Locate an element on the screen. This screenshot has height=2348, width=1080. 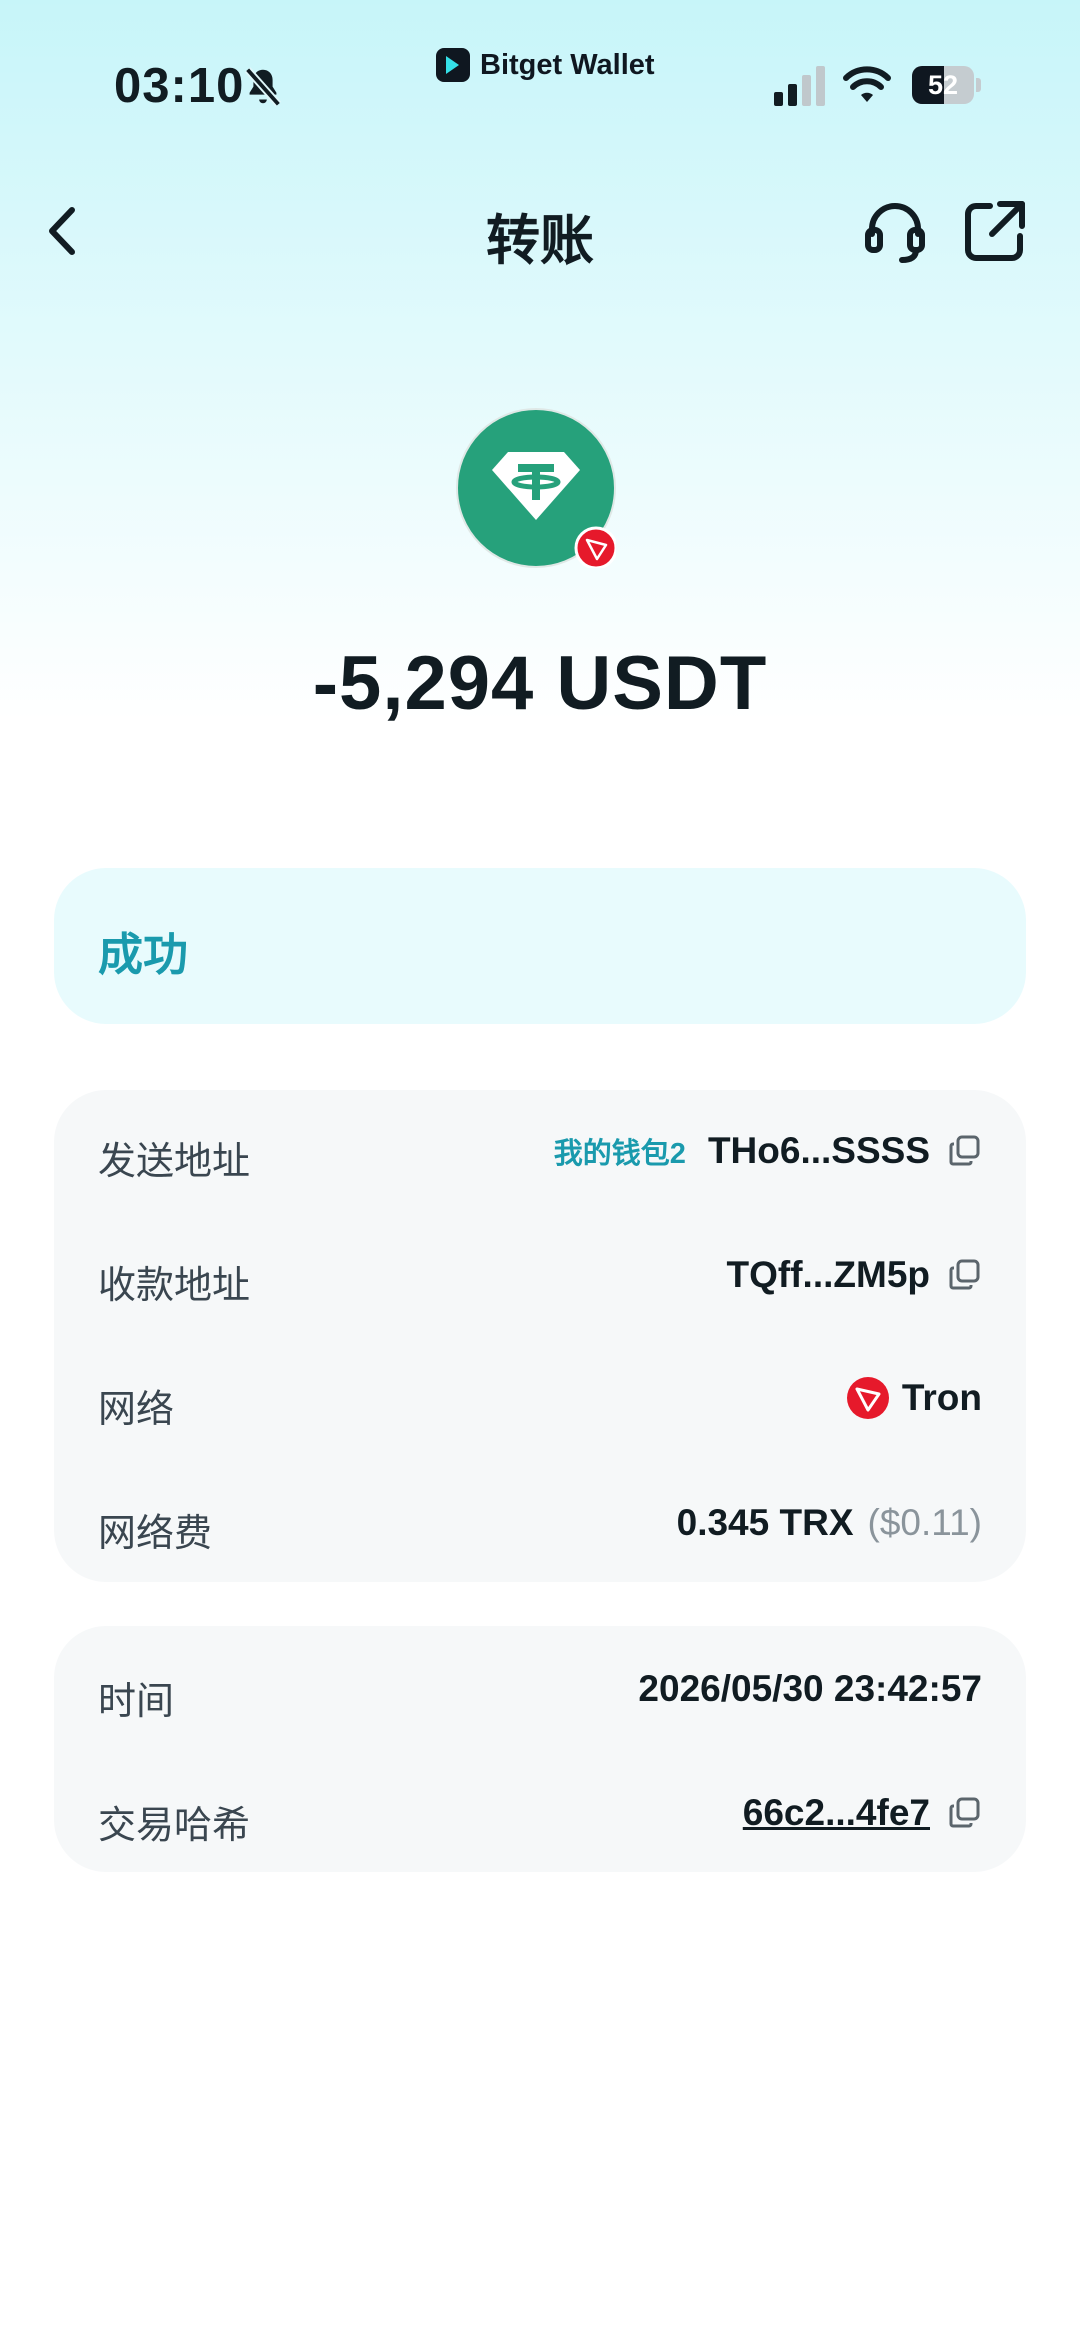
status-time: 03:10 is located at coordinates (179, 86).